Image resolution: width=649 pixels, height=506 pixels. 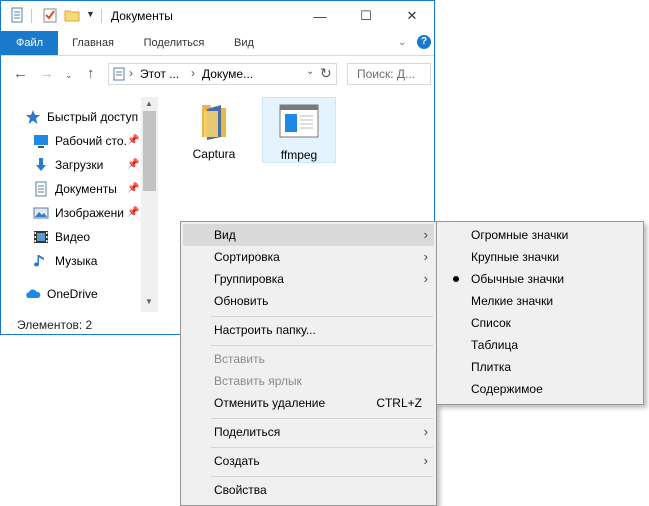 I want to click on tab-view: Вид, so click(x=244, y=43).